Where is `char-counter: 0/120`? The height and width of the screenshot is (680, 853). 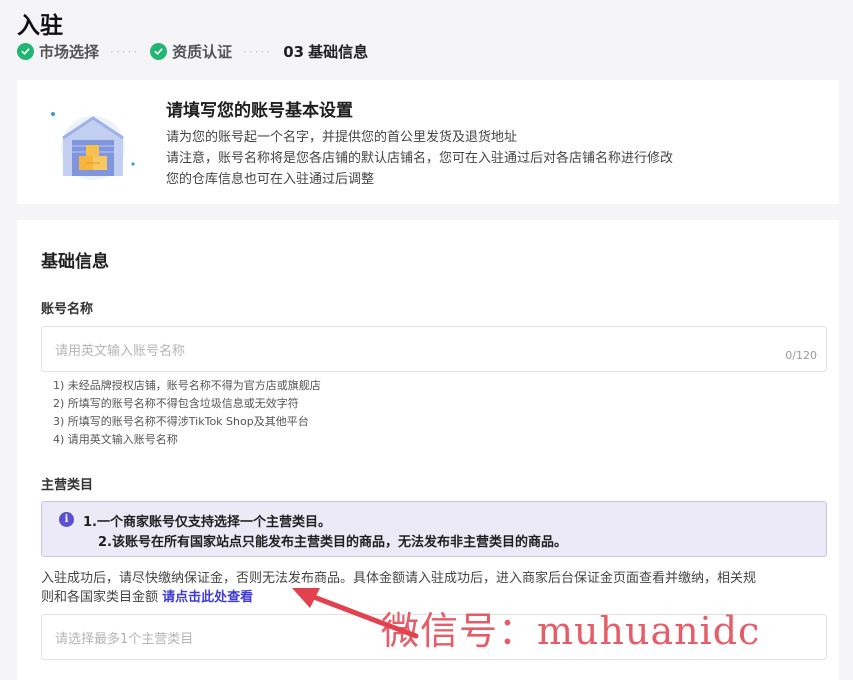
char-counter: 0/120 is located at coordinates (801, 355).